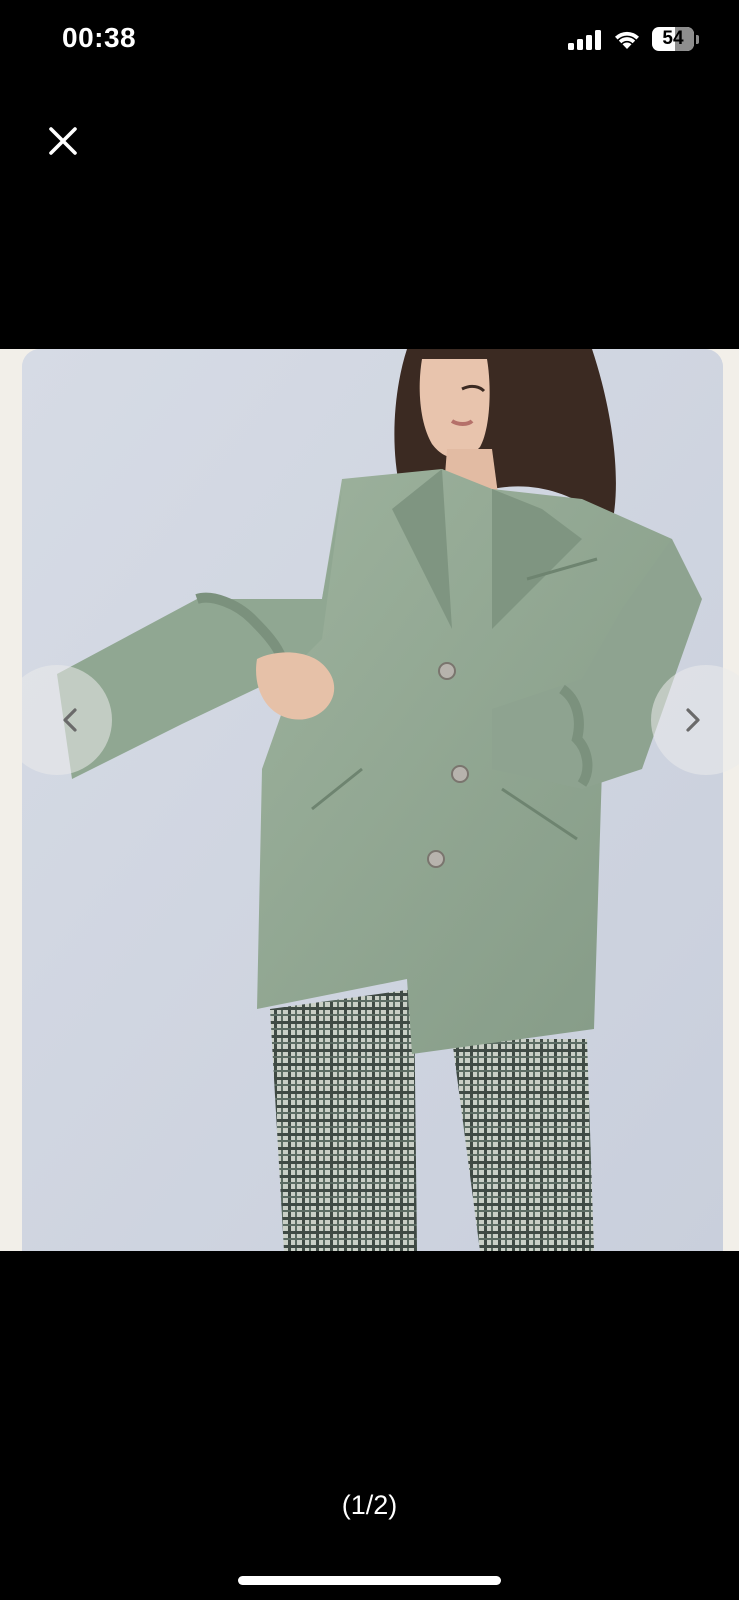 This screenshot has width=739, height=1600. I want to click on close-button, so click(63, 141).